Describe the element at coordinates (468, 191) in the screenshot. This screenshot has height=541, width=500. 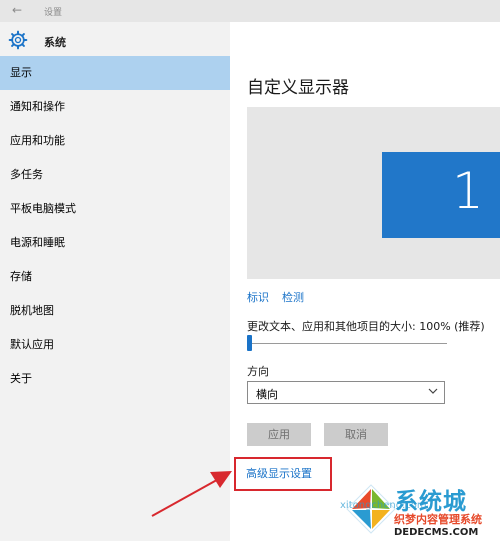
I see `monitor-number: 1` at that location.